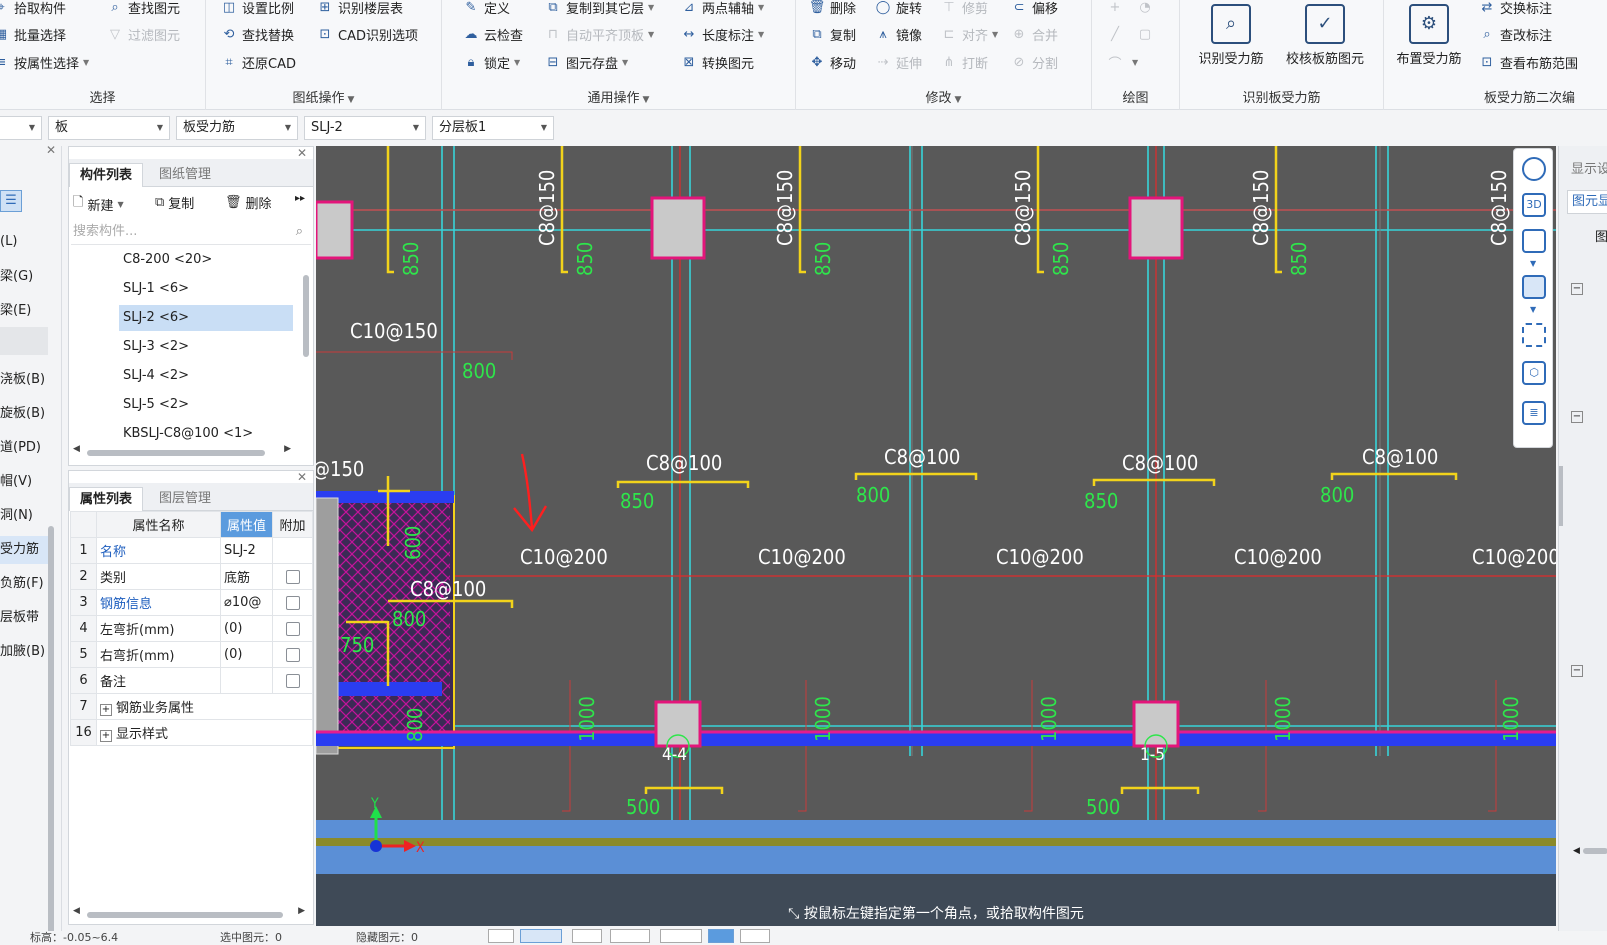  I want to click on tree-view-icon: ☰, so click(11, 201).